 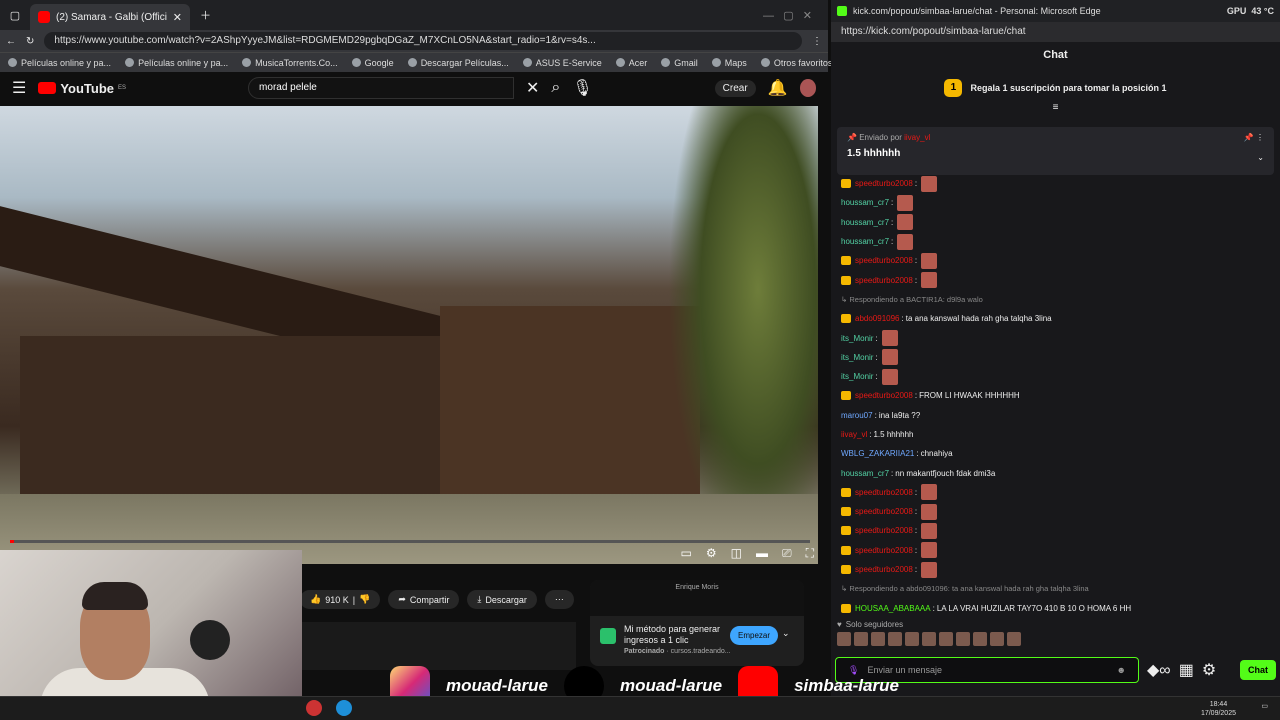 What do you see at coordinates (381, 88) in the screenshot?
I see `search-input: morad pelele` at bounding box center [381, 88].